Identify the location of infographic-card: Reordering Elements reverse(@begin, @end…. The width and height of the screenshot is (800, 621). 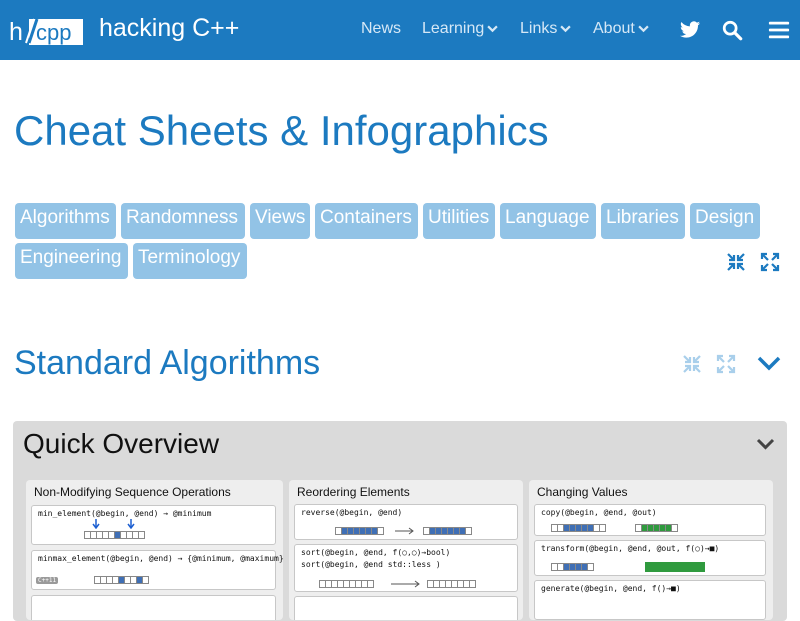
(406, 550).